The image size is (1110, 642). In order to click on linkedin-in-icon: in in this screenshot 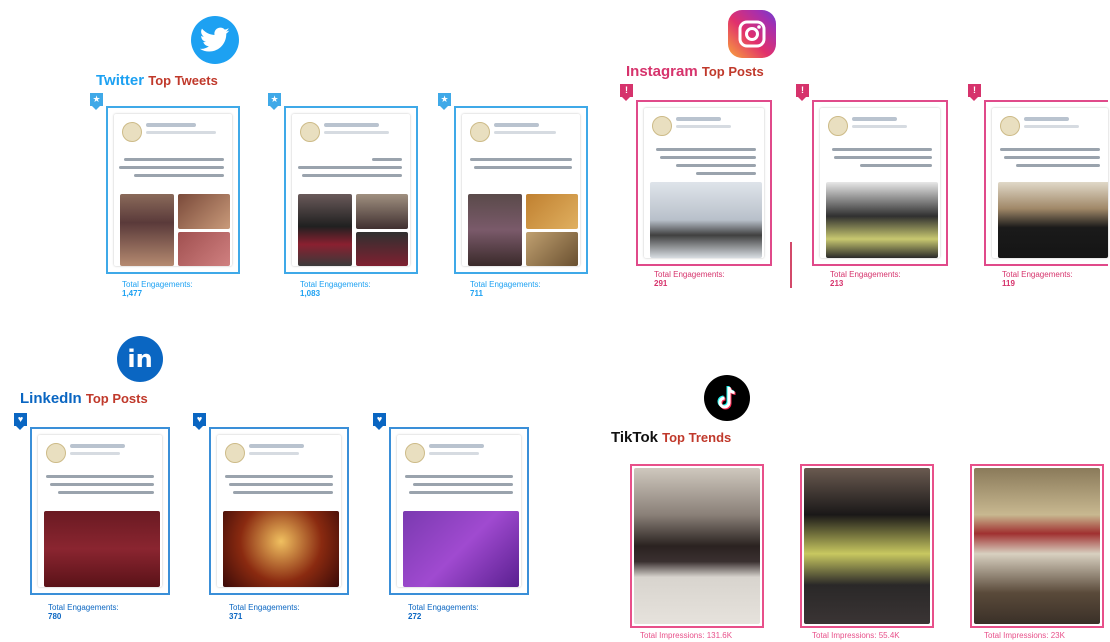, I will do `click(140, 359)`.